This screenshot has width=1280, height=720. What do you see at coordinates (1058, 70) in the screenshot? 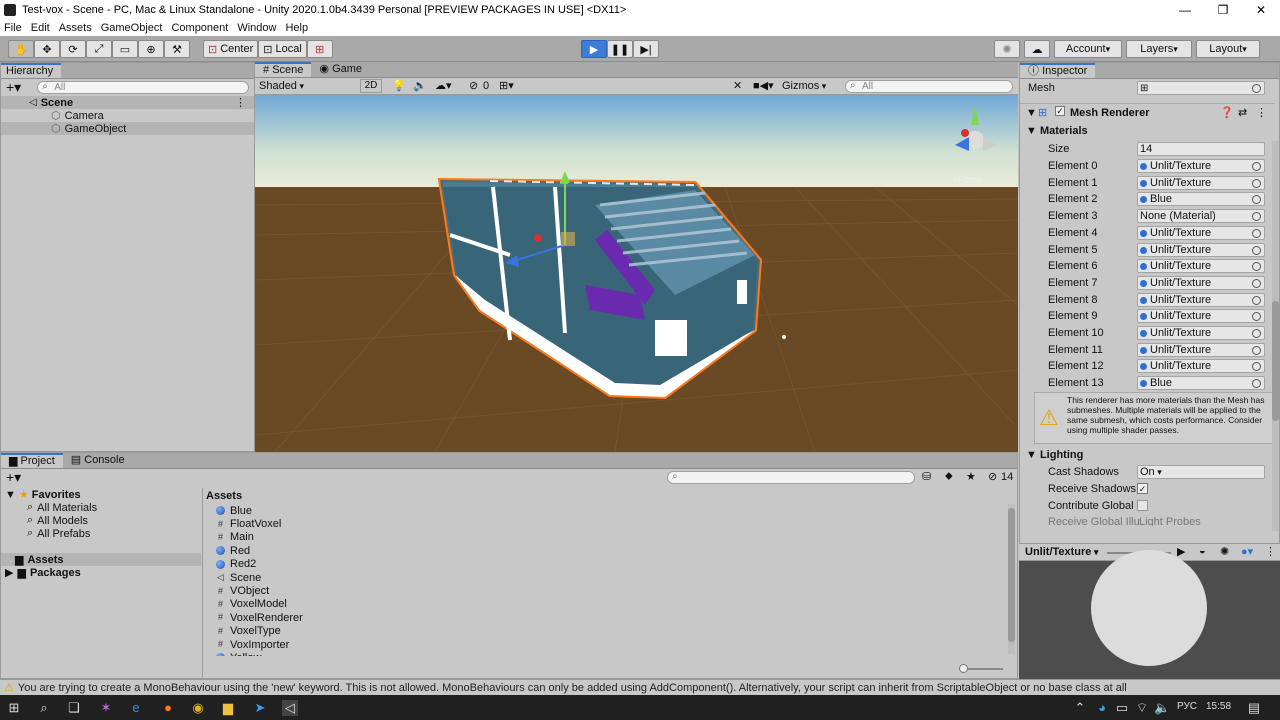
I see `tab-inspector: ⓘ Inspector` at bounding box center [1058, 70].